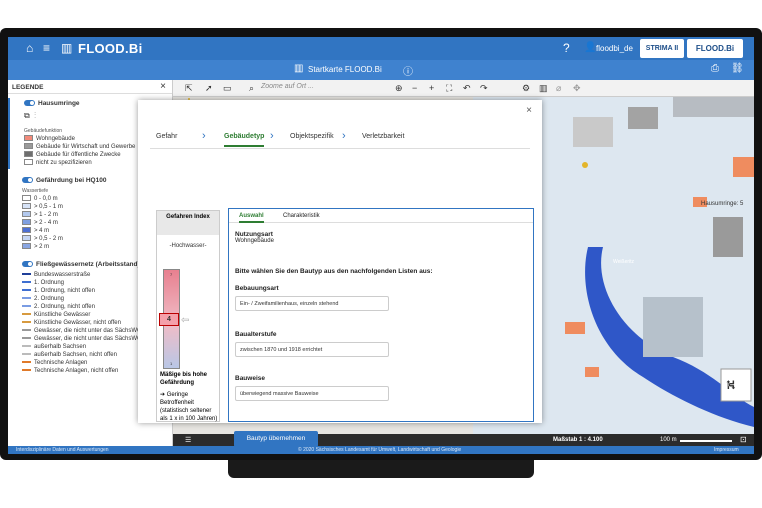 This screenshot has height=508, width=762. I want to click on panel-tabs: Auswahl Charakteristik, so click(381, 216).